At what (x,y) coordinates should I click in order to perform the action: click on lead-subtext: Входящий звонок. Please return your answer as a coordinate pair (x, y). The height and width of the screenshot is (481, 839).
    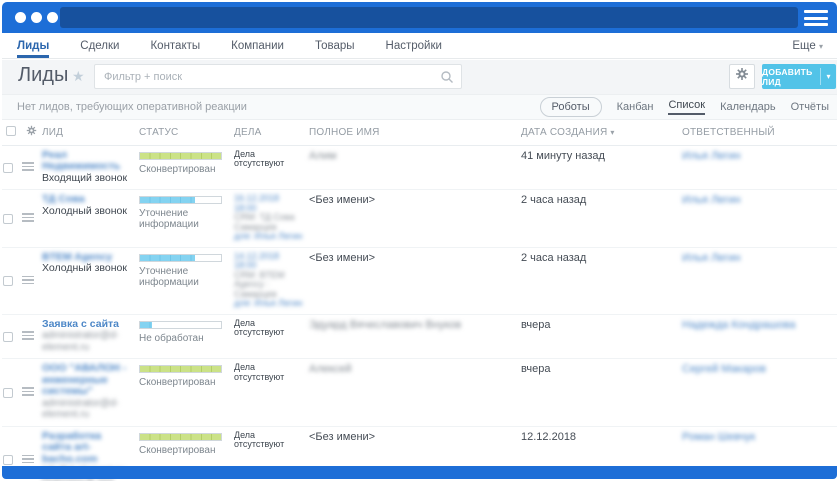
    Looking at the image, I should click on (85, 177).